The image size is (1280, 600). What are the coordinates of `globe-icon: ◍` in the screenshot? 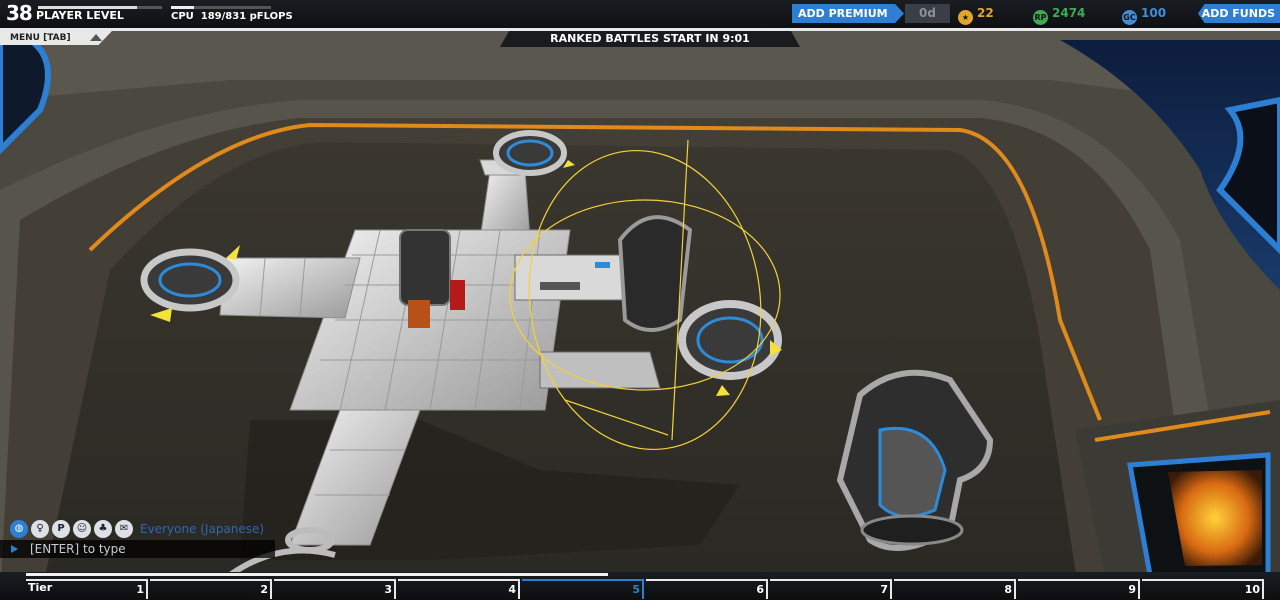 It's located at (19, 529).